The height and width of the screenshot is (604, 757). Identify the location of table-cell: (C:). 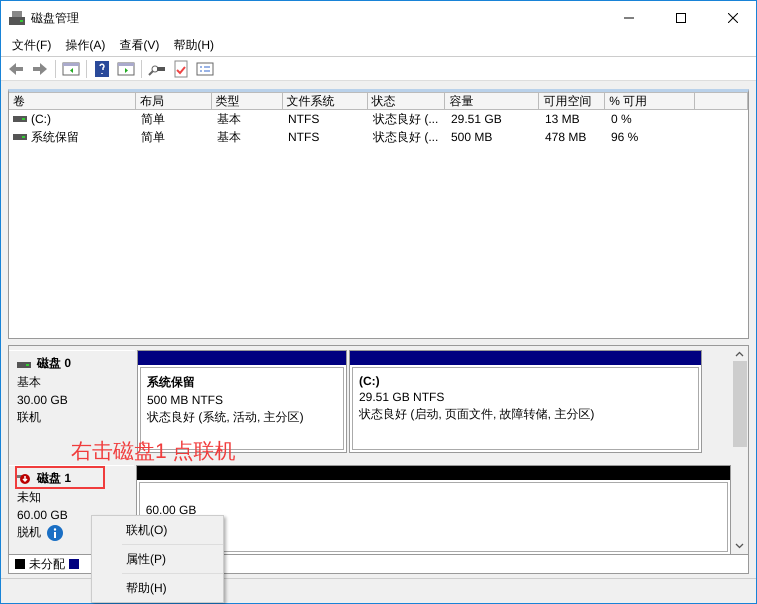
(41, 119).